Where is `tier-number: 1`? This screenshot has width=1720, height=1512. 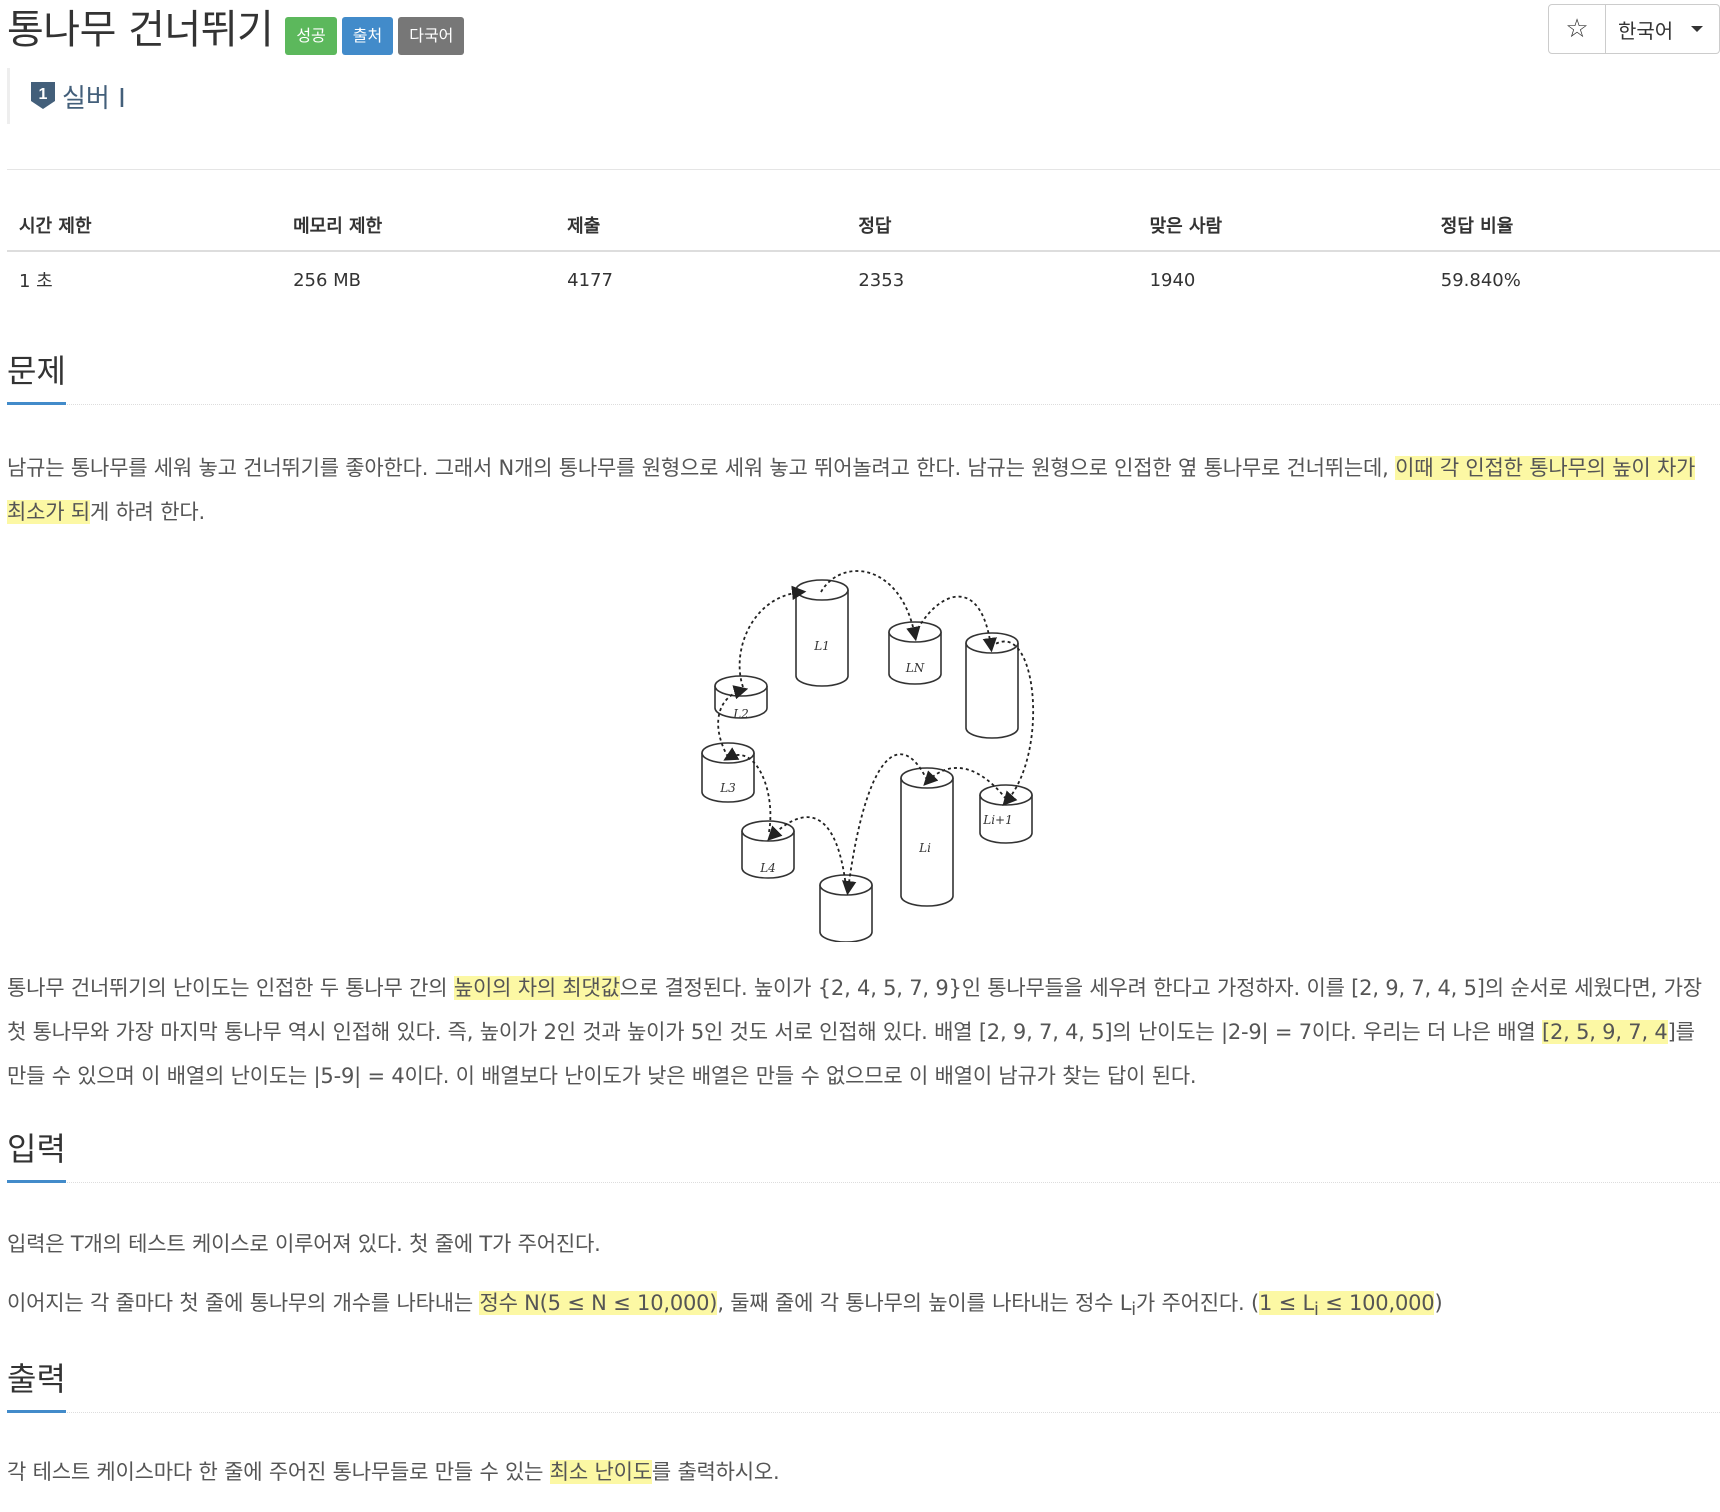
tier-number: 1 is located at coordinates (43, 94).